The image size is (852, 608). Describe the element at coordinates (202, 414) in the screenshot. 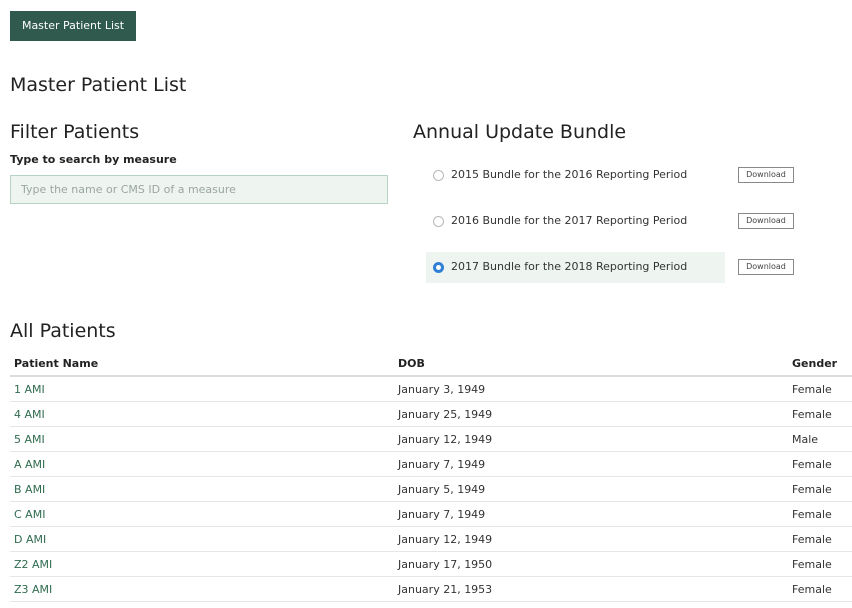

I see `patient-name-cell: 4 AMI` at that location.